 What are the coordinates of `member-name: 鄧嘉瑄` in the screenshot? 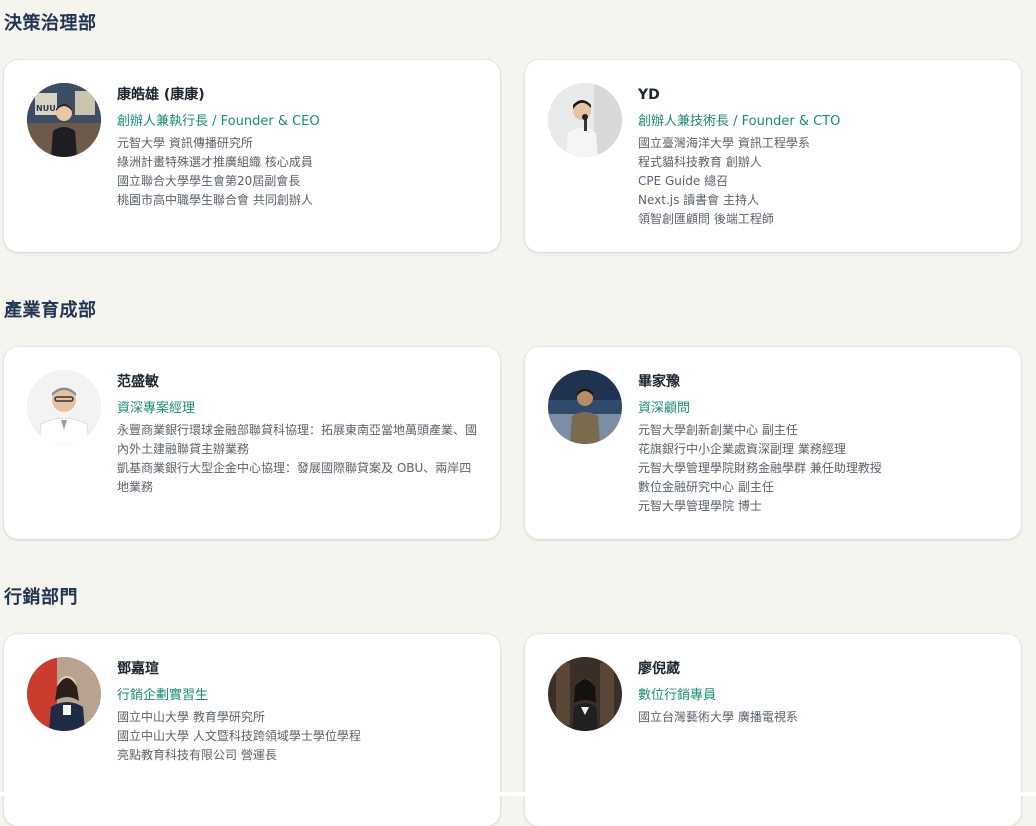 It's located at (138, 669).